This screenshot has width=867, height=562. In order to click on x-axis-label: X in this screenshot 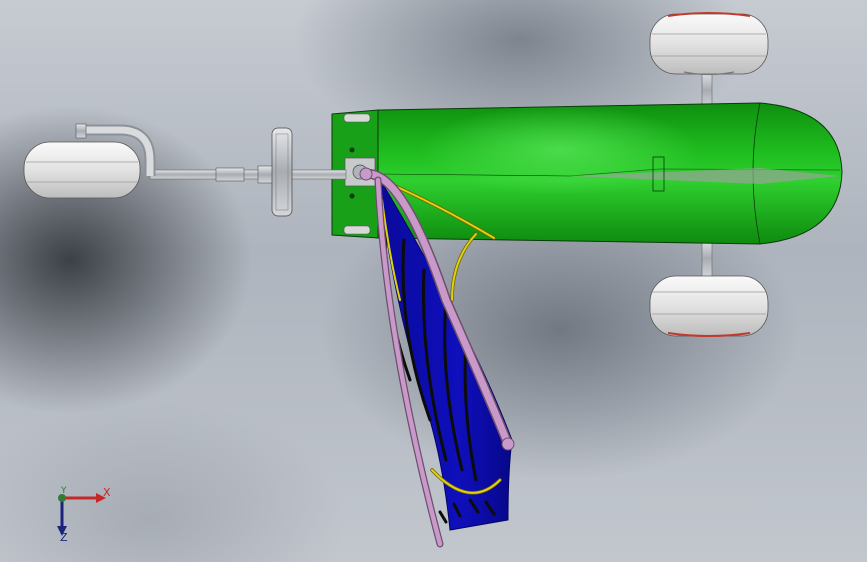, I will do `click(107, 492)`.